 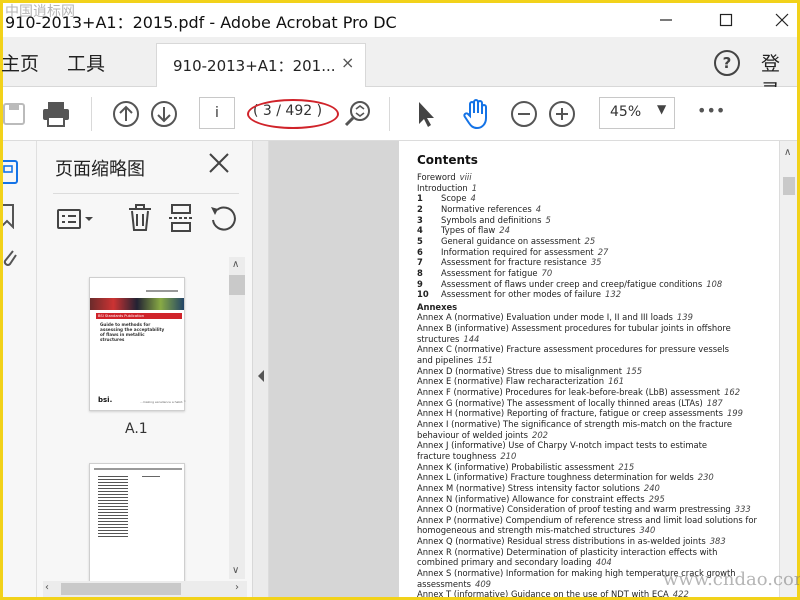 What do you see at coordinates (512, 252) in the screenshot?
I see `toc-entry: 6 Information required for assessment 27` at bounding box center [512, 252].